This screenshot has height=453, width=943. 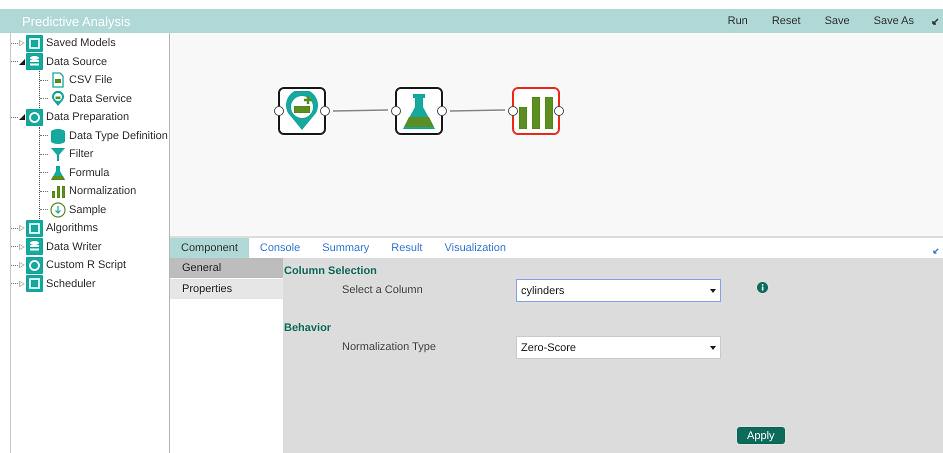 I want to click on tree-item: Filter, so click(x=81, y=154).